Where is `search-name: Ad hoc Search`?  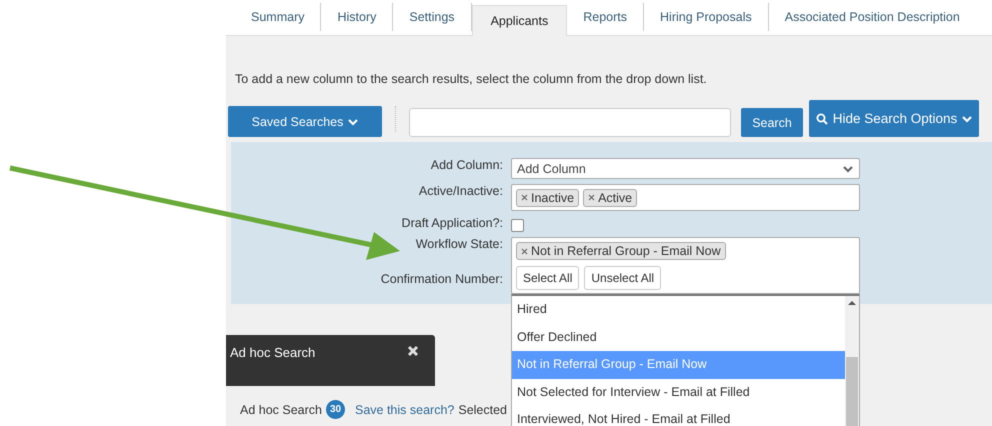
search-name: Ad hoc Search is located at coordinates (281, 409).